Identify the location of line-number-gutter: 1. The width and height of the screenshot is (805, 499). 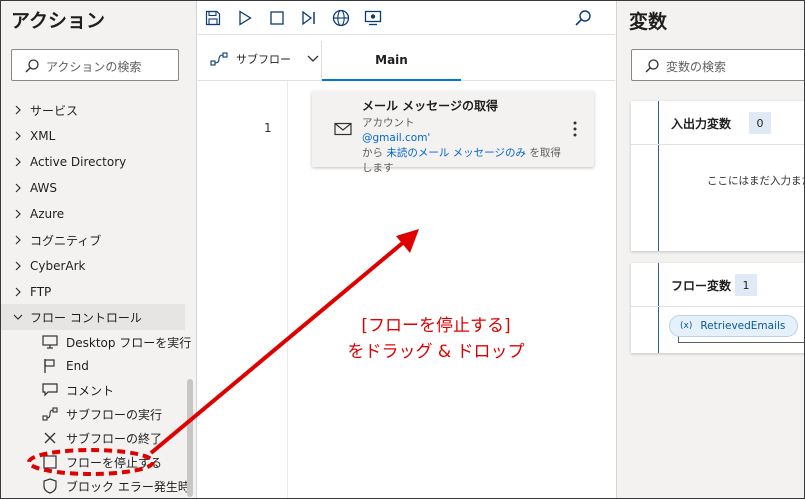
(243, 289).